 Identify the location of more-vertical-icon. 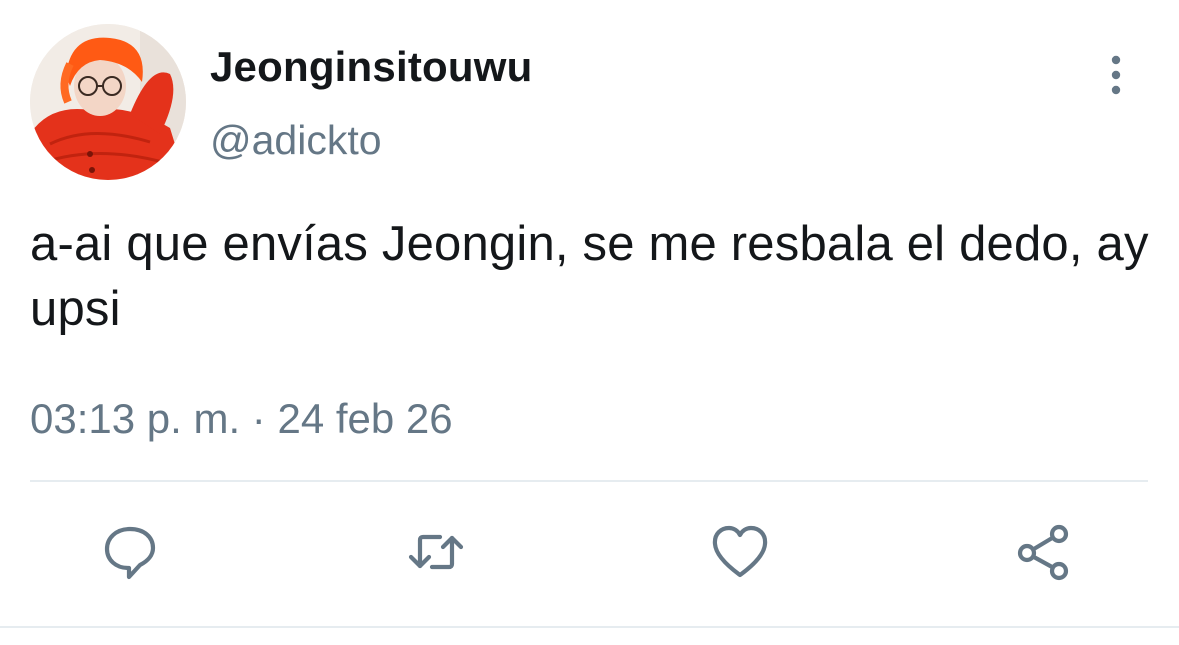
(1116, 75).